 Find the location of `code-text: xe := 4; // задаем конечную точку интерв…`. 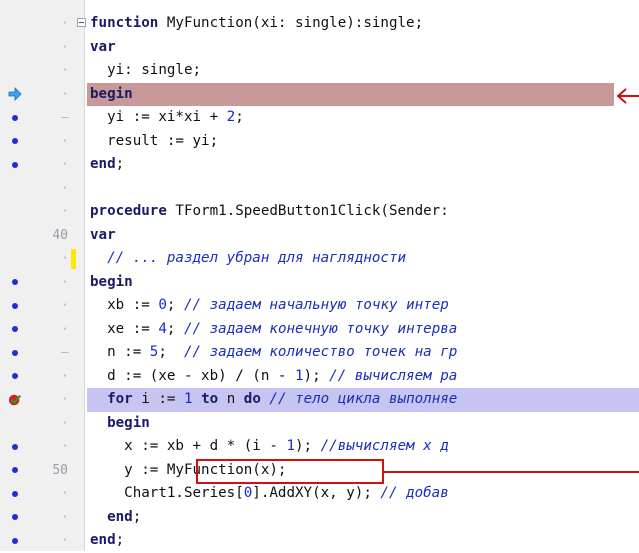

code-text: xe := 4; // задаем конечную точку интерв… is located at coordinates (273, 330).